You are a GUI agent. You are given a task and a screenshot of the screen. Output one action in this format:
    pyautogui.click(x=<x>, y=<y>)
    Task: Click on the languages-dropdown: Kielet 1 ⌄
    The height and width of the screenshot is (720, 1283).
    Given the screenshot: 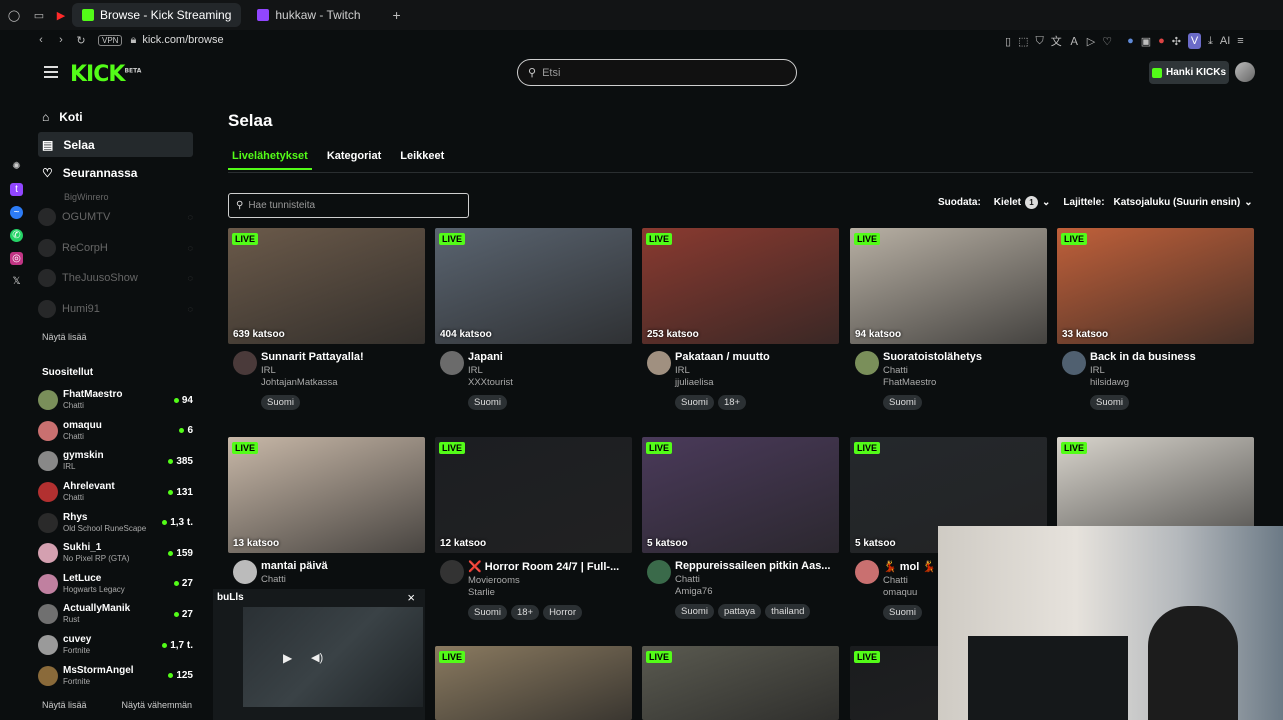 What is the action you would take?
    pyautogui.click(x=1022, y=202)
    